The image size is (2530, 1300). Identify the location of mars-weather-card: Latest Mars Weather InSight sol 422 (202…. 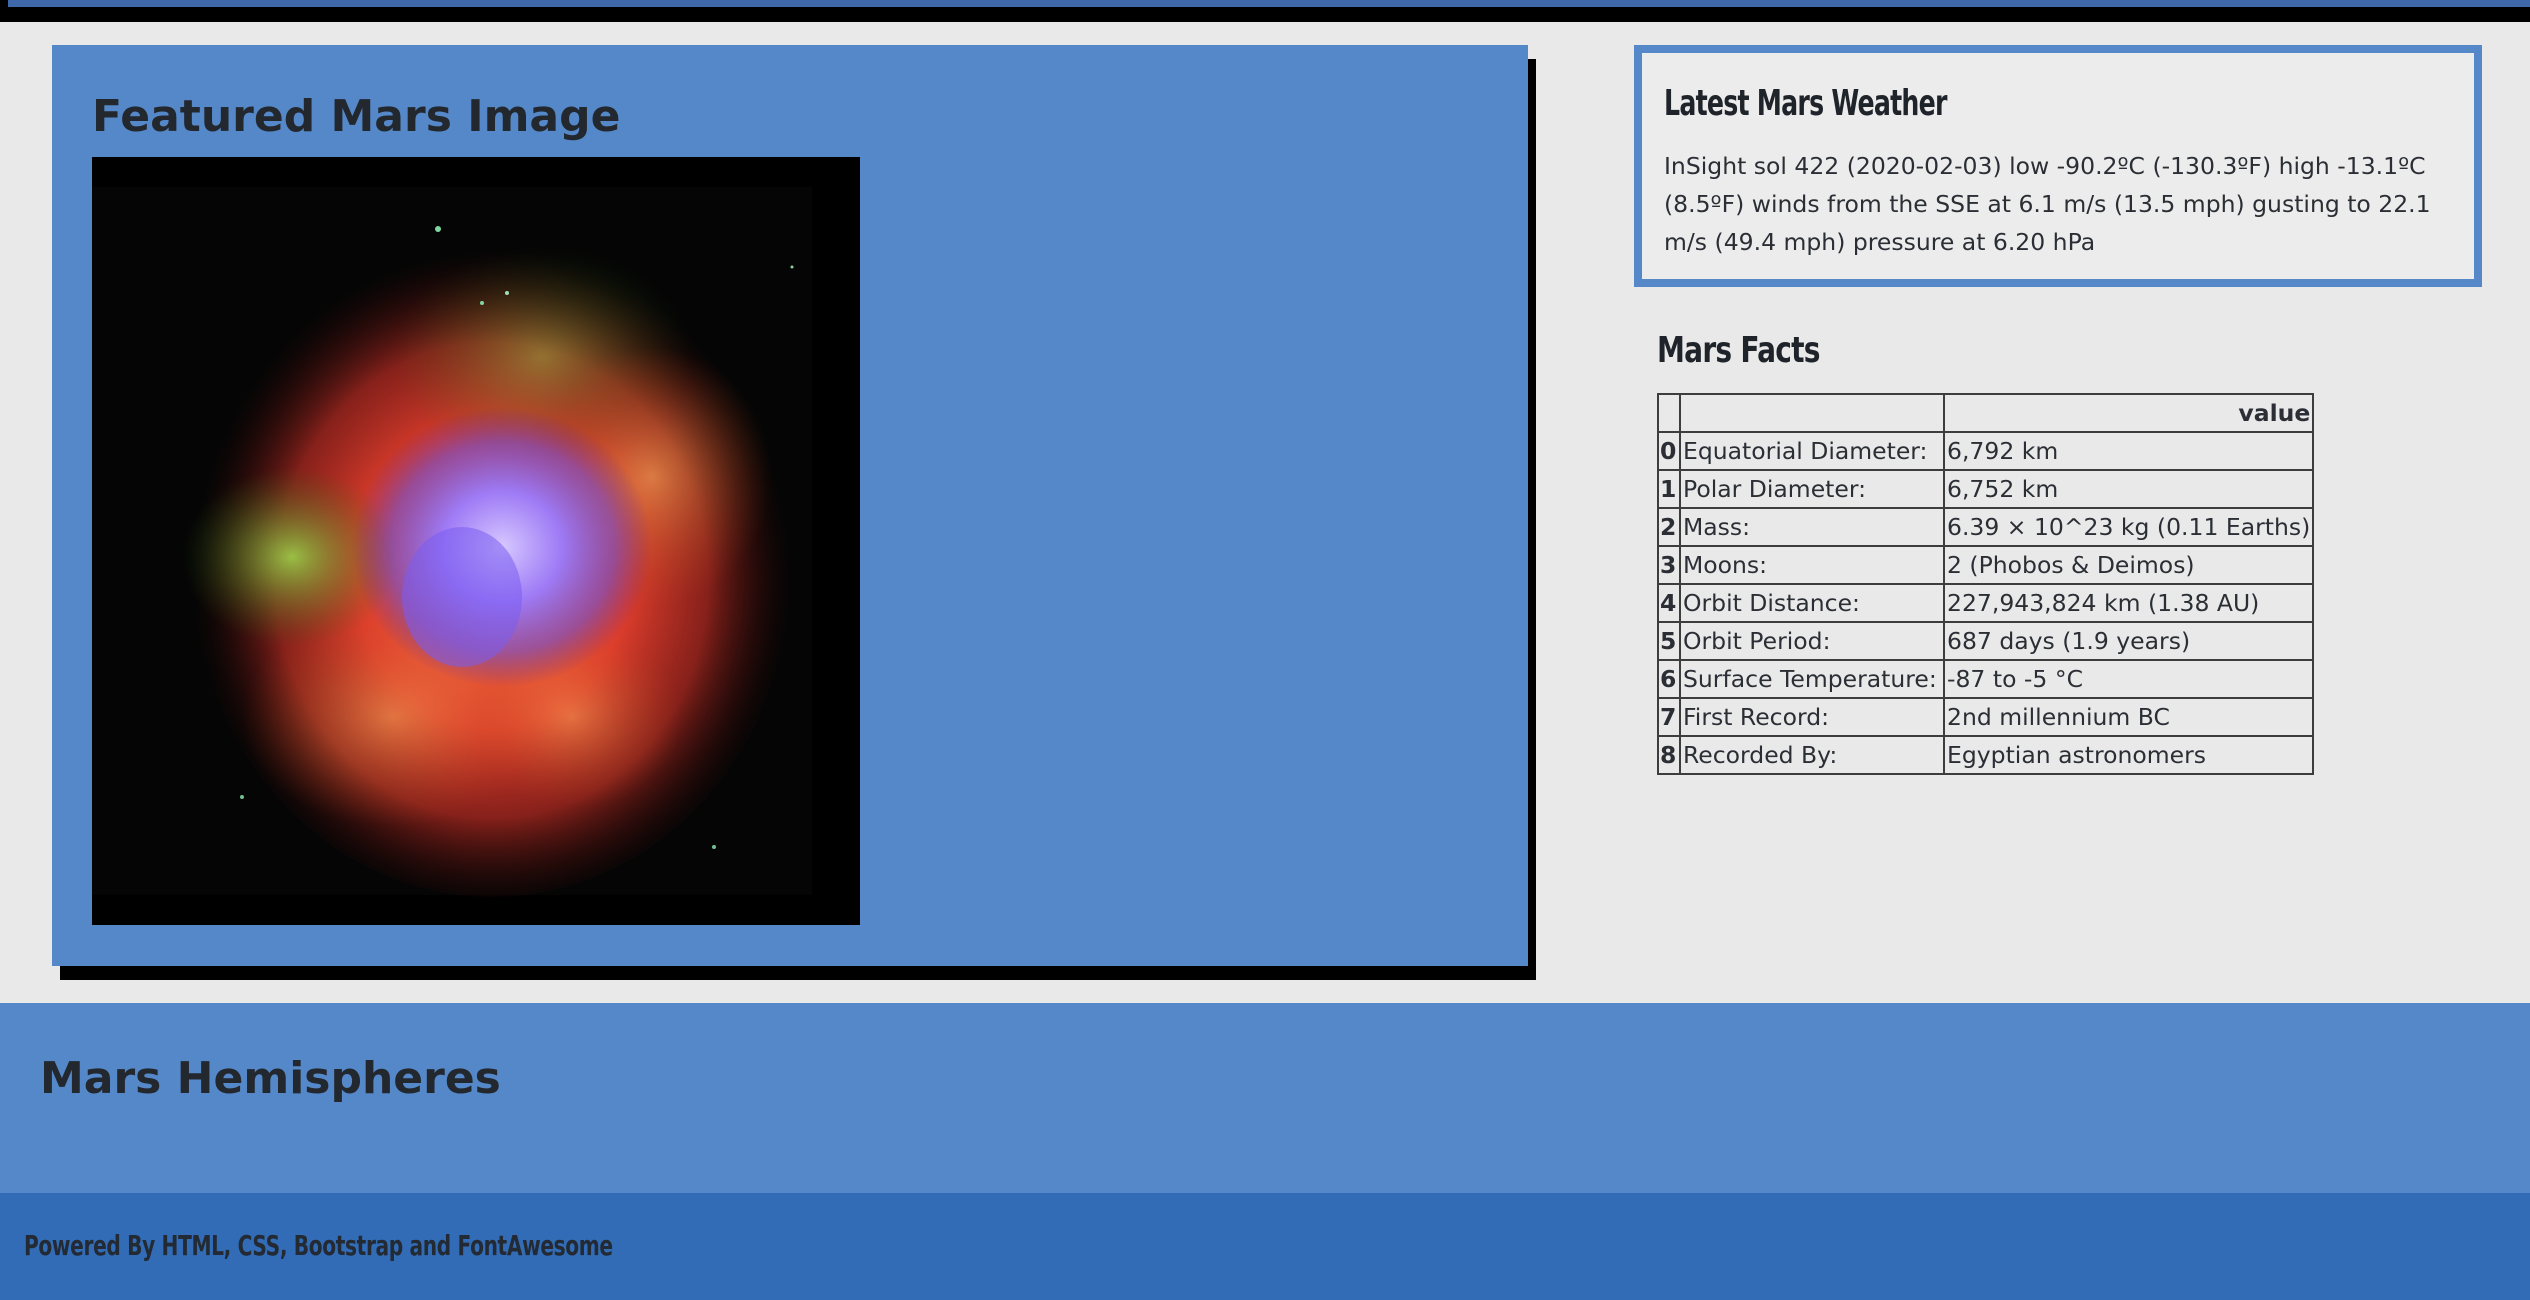
(2058, 166).